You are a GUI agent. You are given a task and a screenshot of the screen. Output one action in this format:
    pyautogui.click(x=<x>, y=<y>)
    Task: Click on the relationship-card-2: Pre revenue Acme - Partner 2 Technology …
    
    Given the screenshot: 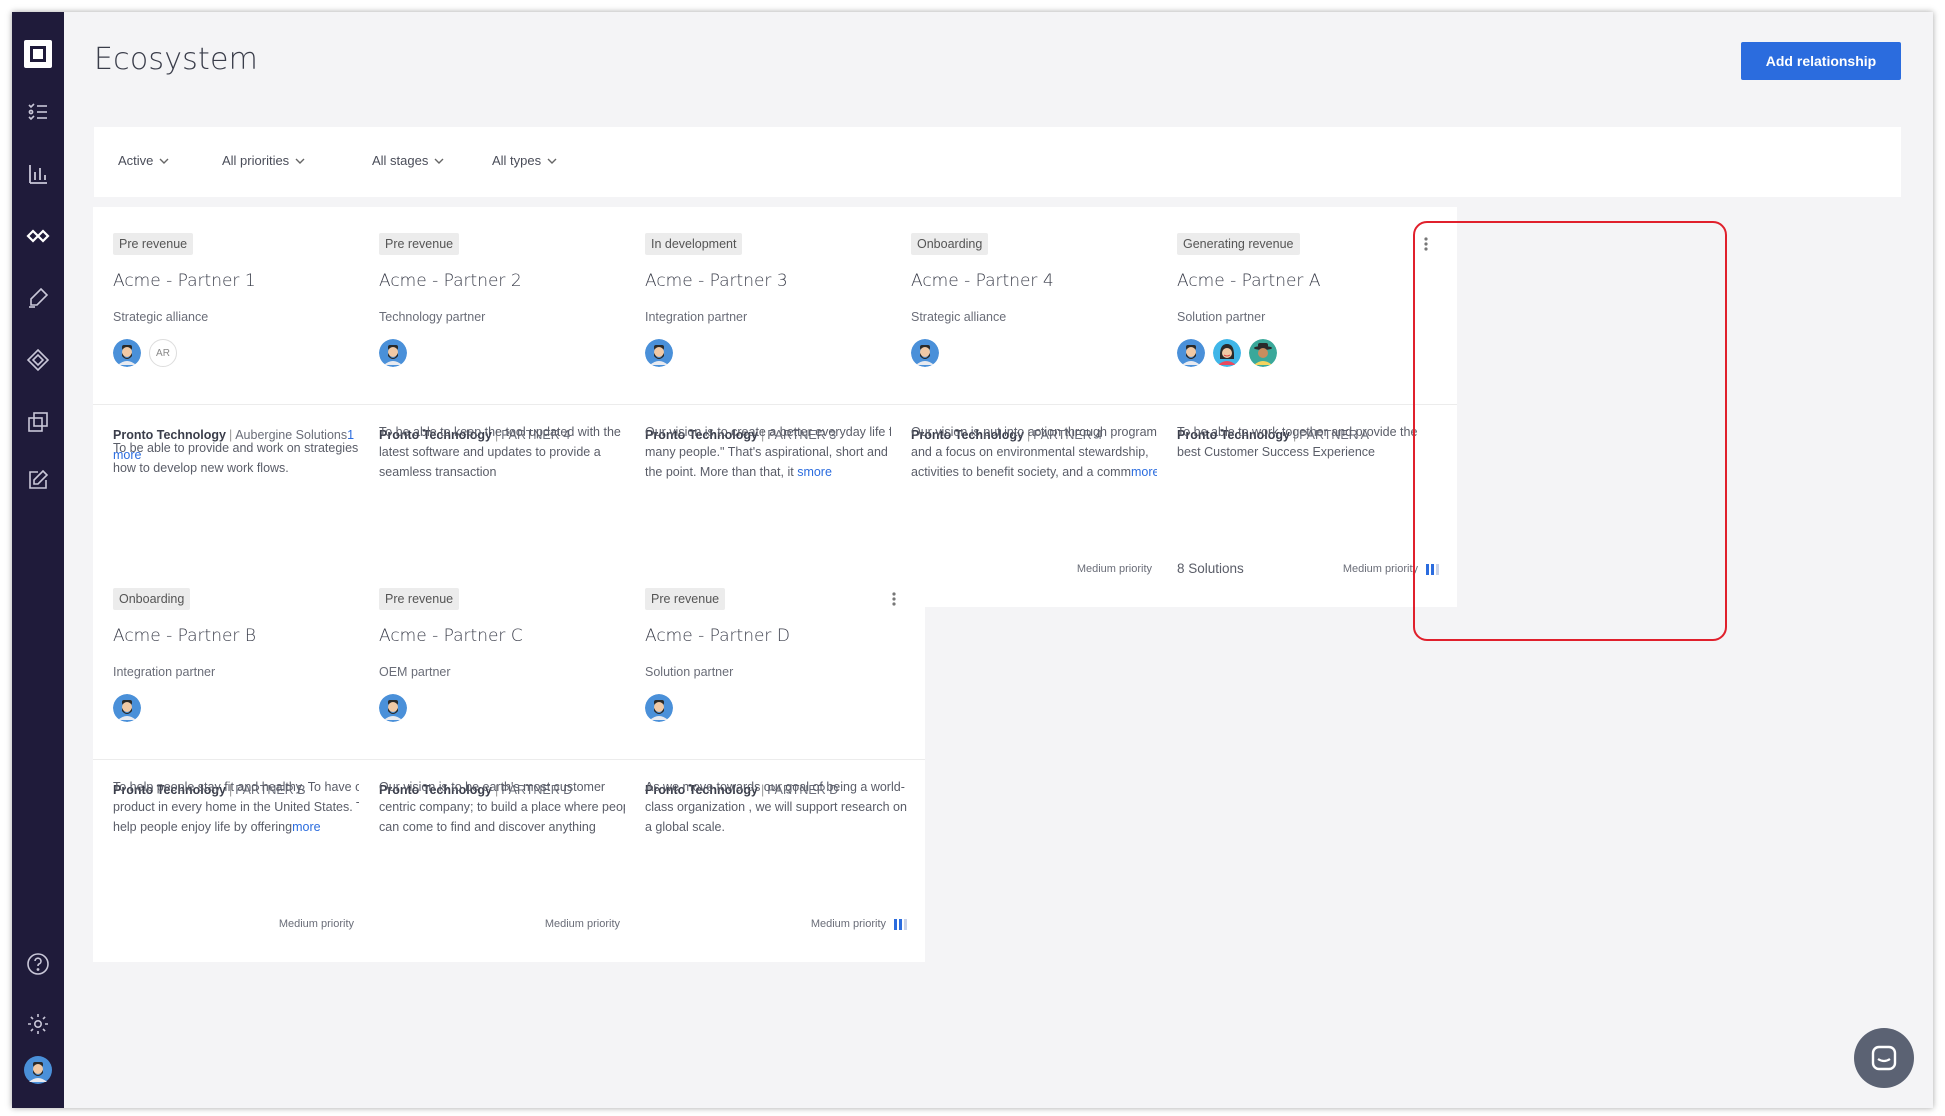 What is the action you would take?
    pyautogui.click(x=509, y=407)
    